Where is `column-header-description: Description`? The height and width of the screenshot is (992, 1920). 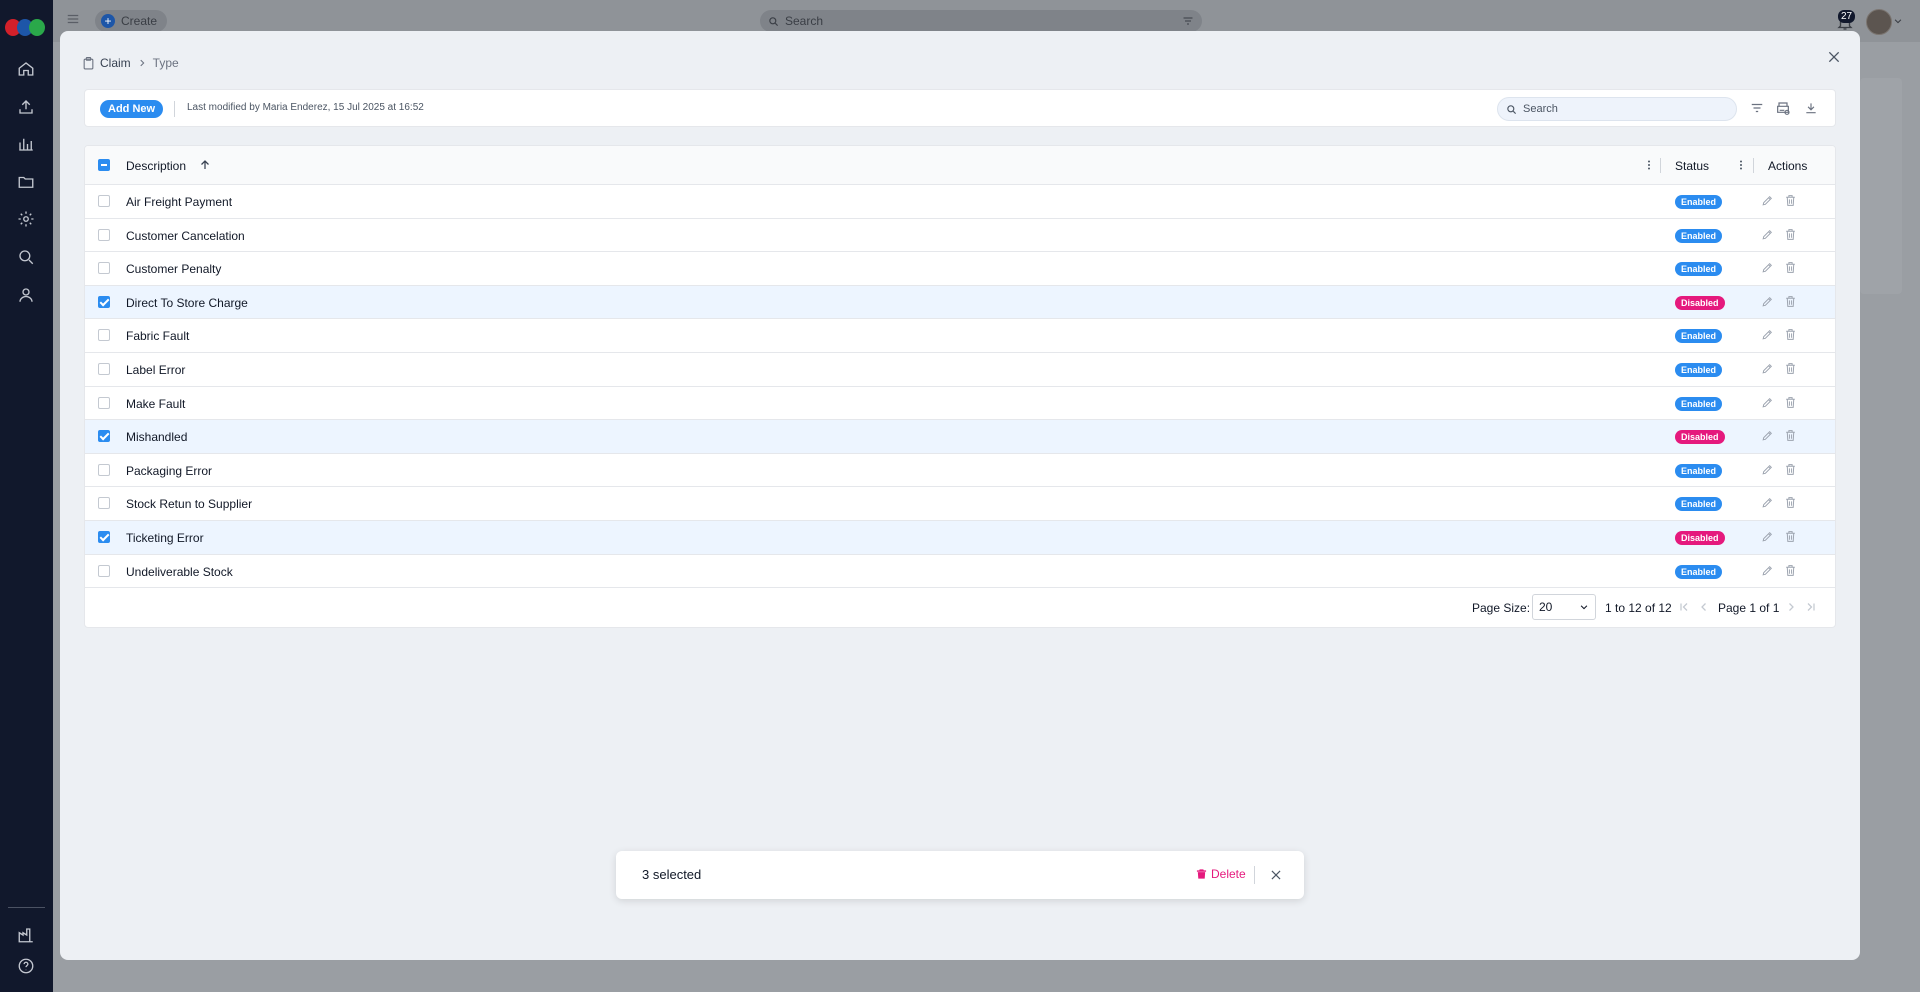
column-header-description: Description is located at coordinates (156, 166).